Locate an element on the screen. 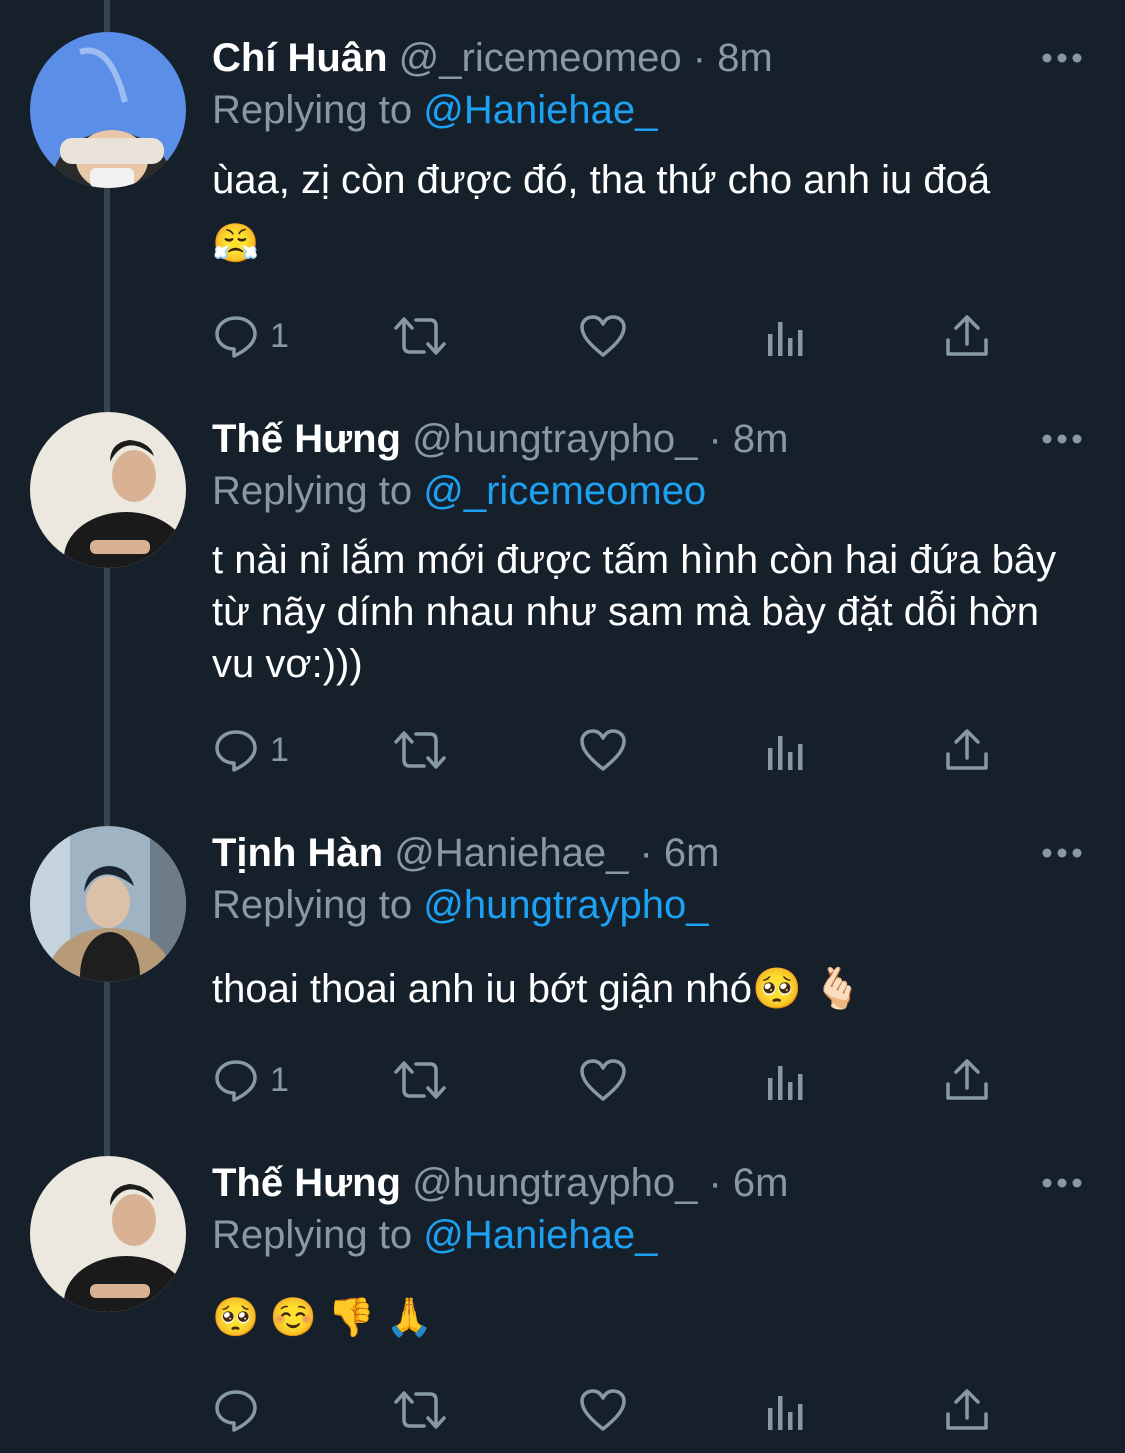 The image size is (1125, 1453). emoji-row: 🥺 ☺️ 👎 🙏 is located at coordinates (322, 1318).